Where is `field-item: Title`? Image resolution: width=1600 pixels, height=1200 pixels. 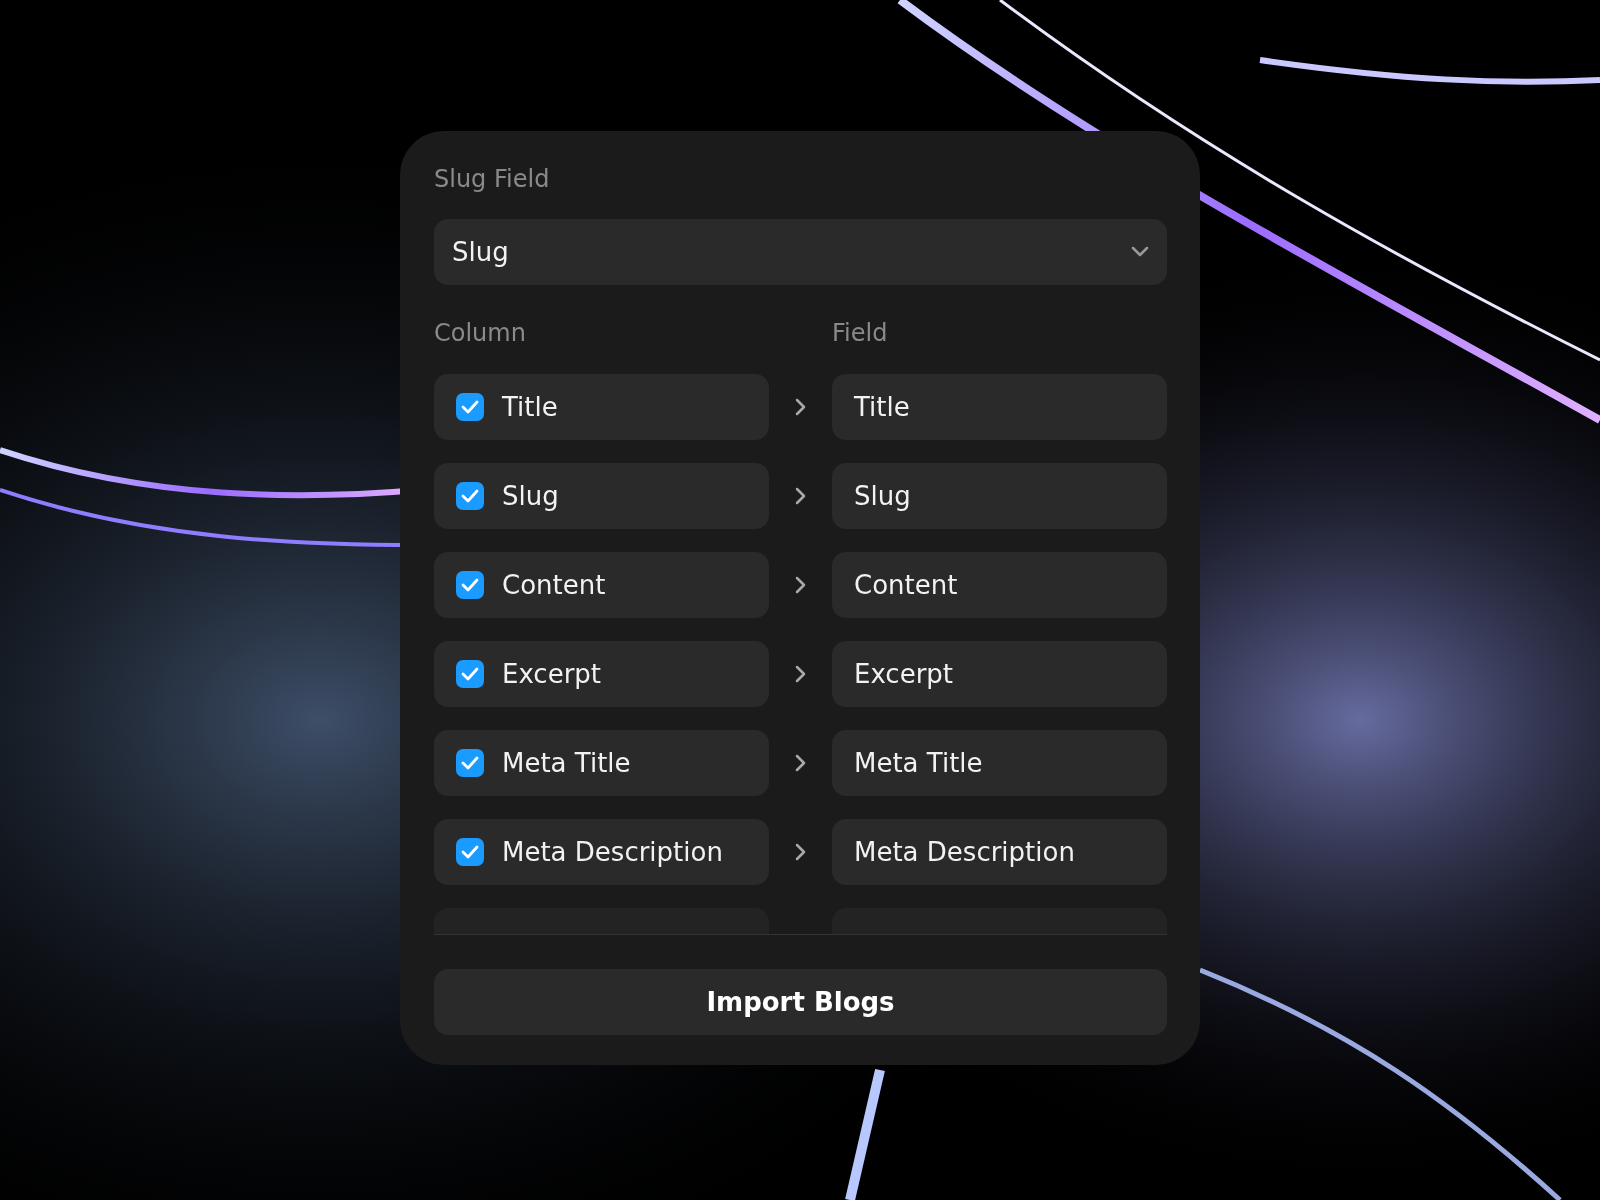 field-item: Title is located at coordinates (999, 407).